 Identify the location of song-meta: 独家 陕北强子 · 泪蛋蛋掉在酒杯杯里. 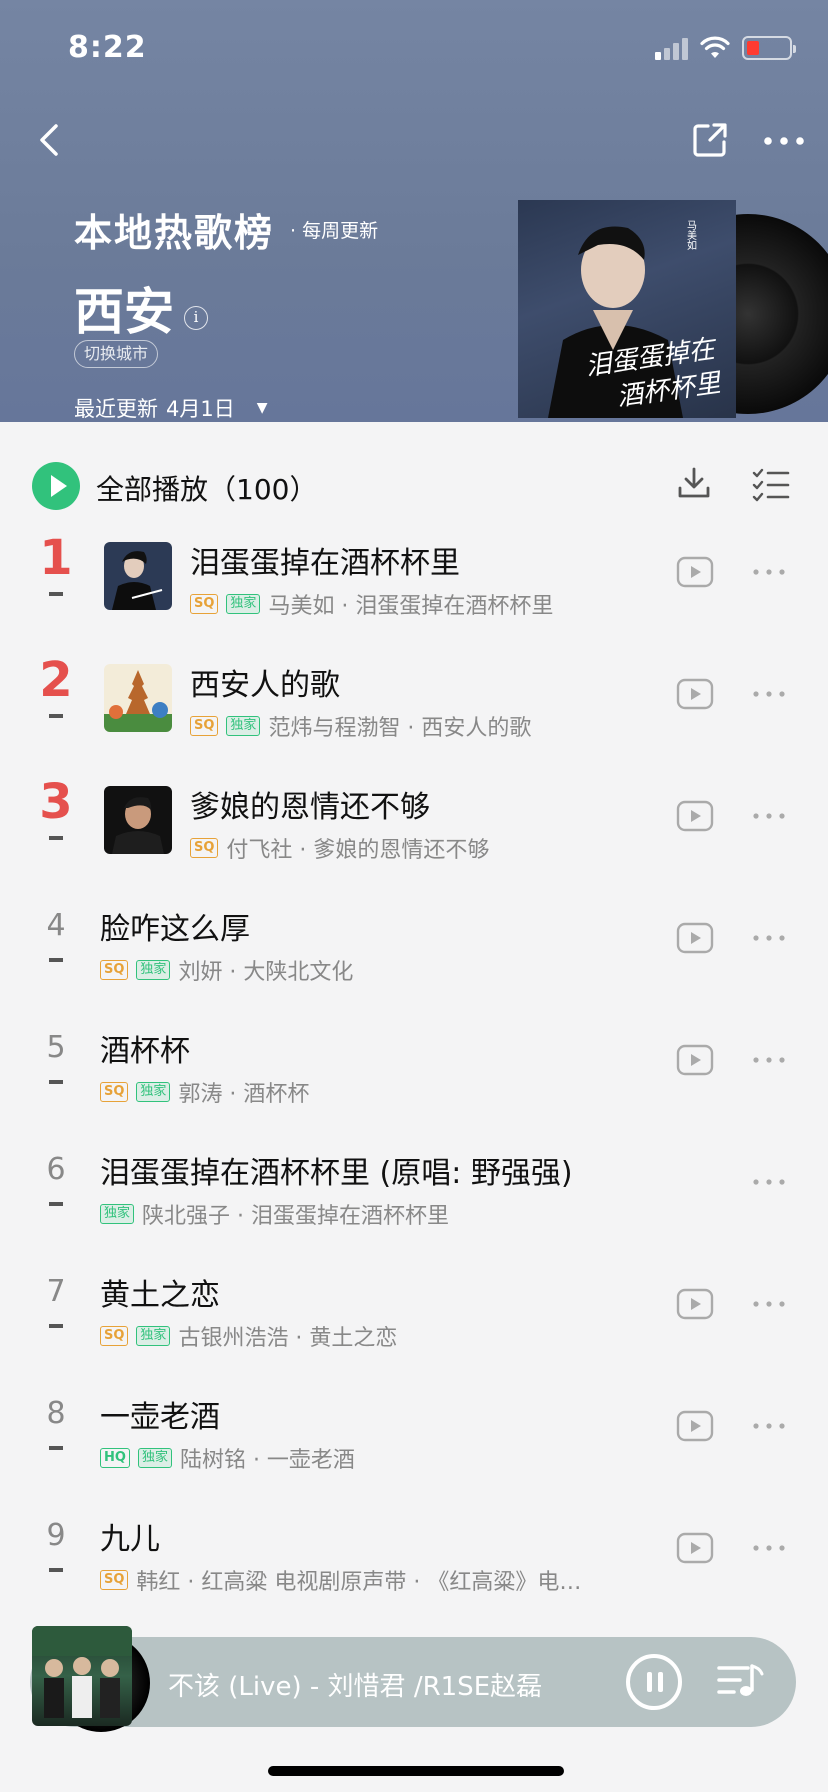
(274, 1214).